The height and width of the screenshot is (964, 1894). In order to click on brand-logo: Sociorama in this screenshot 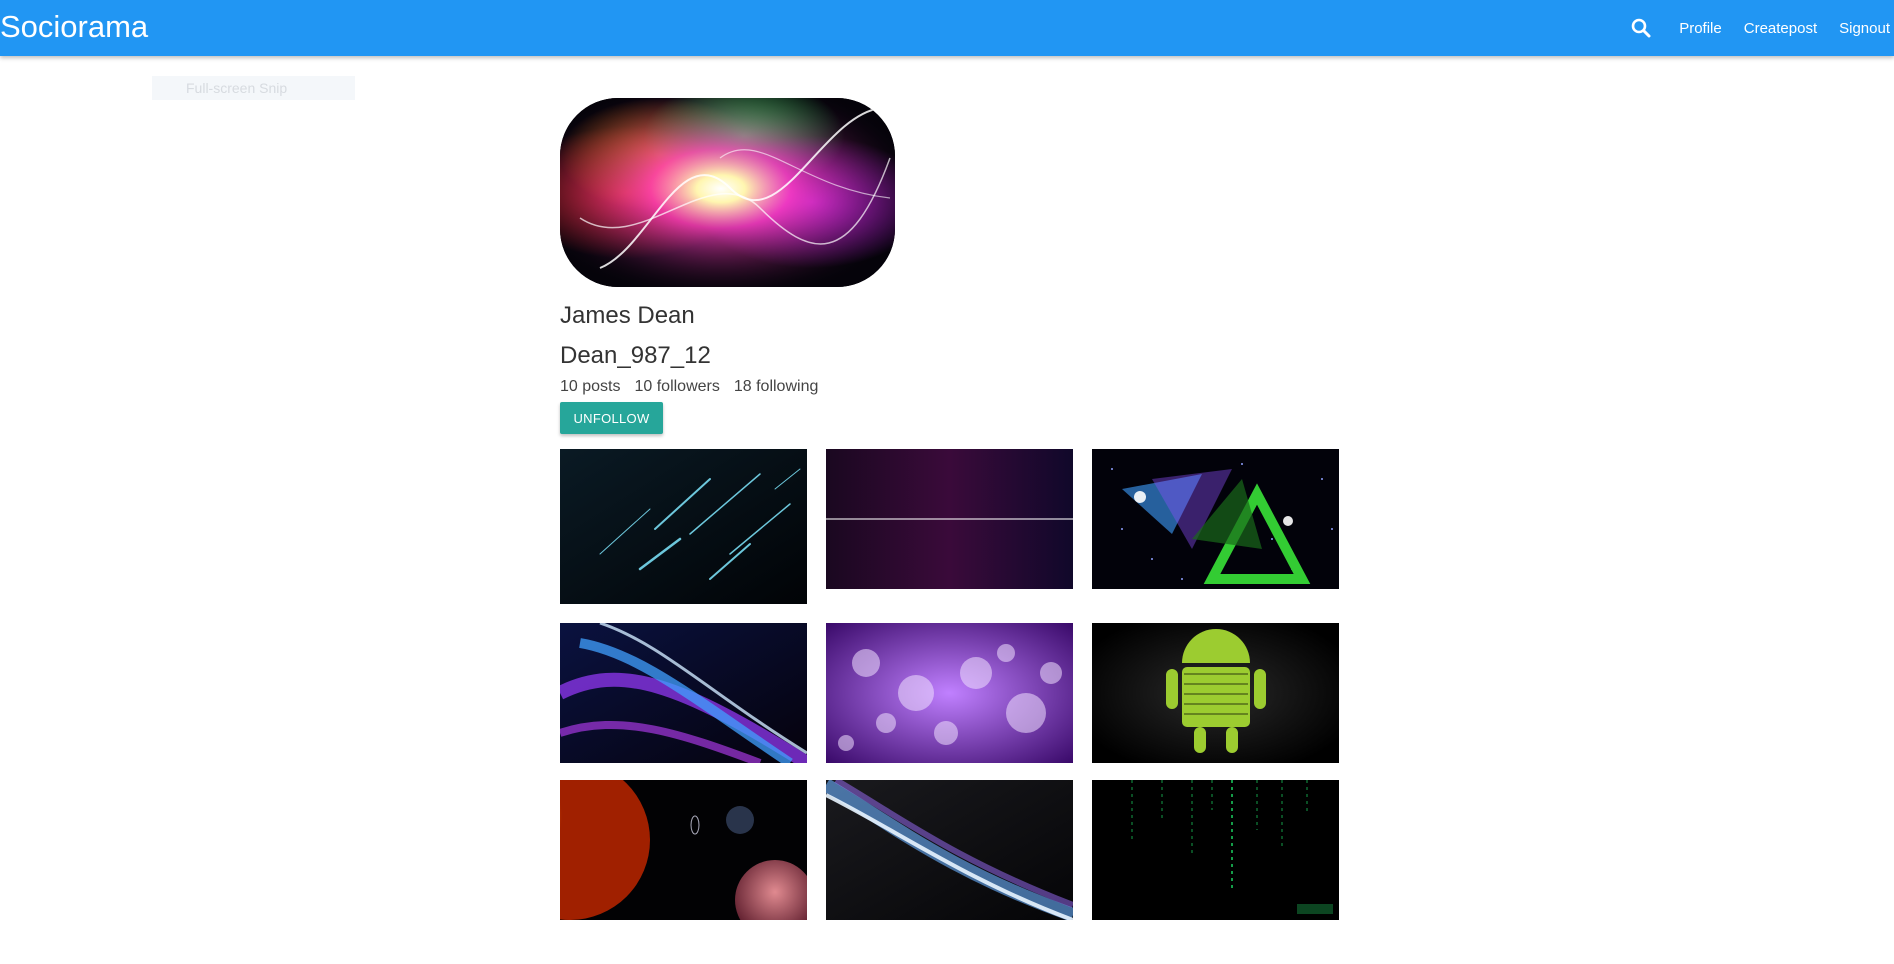, I will do `click(74, 27)`.